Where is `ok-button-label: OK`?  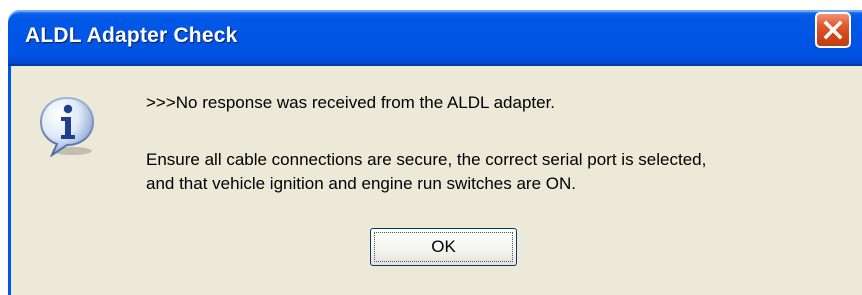
ok-button-label: OK is located at coordinates (443, 246).